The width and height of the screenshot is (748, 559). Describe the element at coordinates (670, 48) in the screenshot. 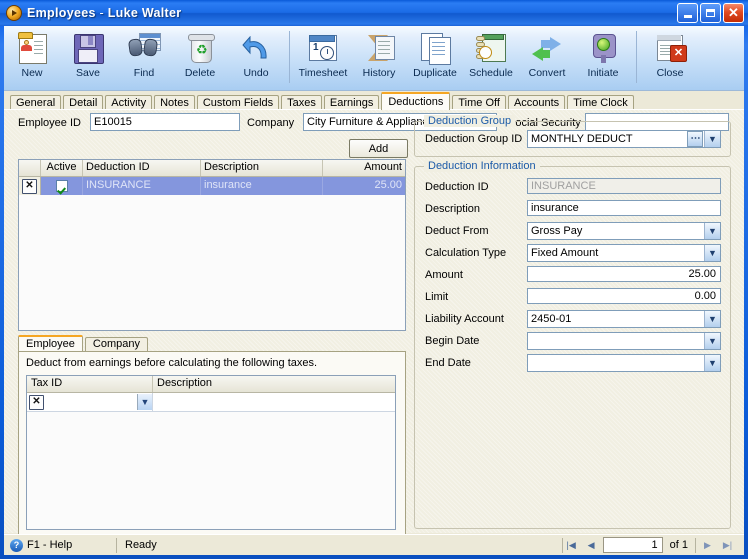

I see `close-document-icon: ✕` at that location.